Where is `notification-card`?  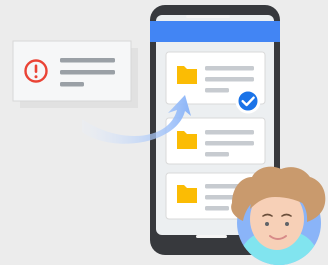 notification-card is located at coordinates (75, 74).